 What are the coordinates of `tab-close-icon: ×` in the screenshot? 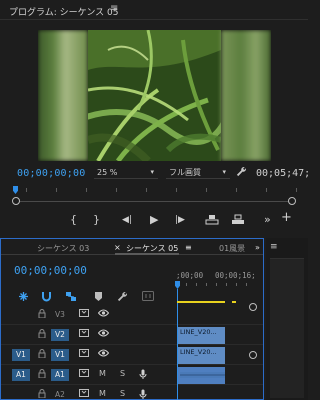 It's located at (117, 247).